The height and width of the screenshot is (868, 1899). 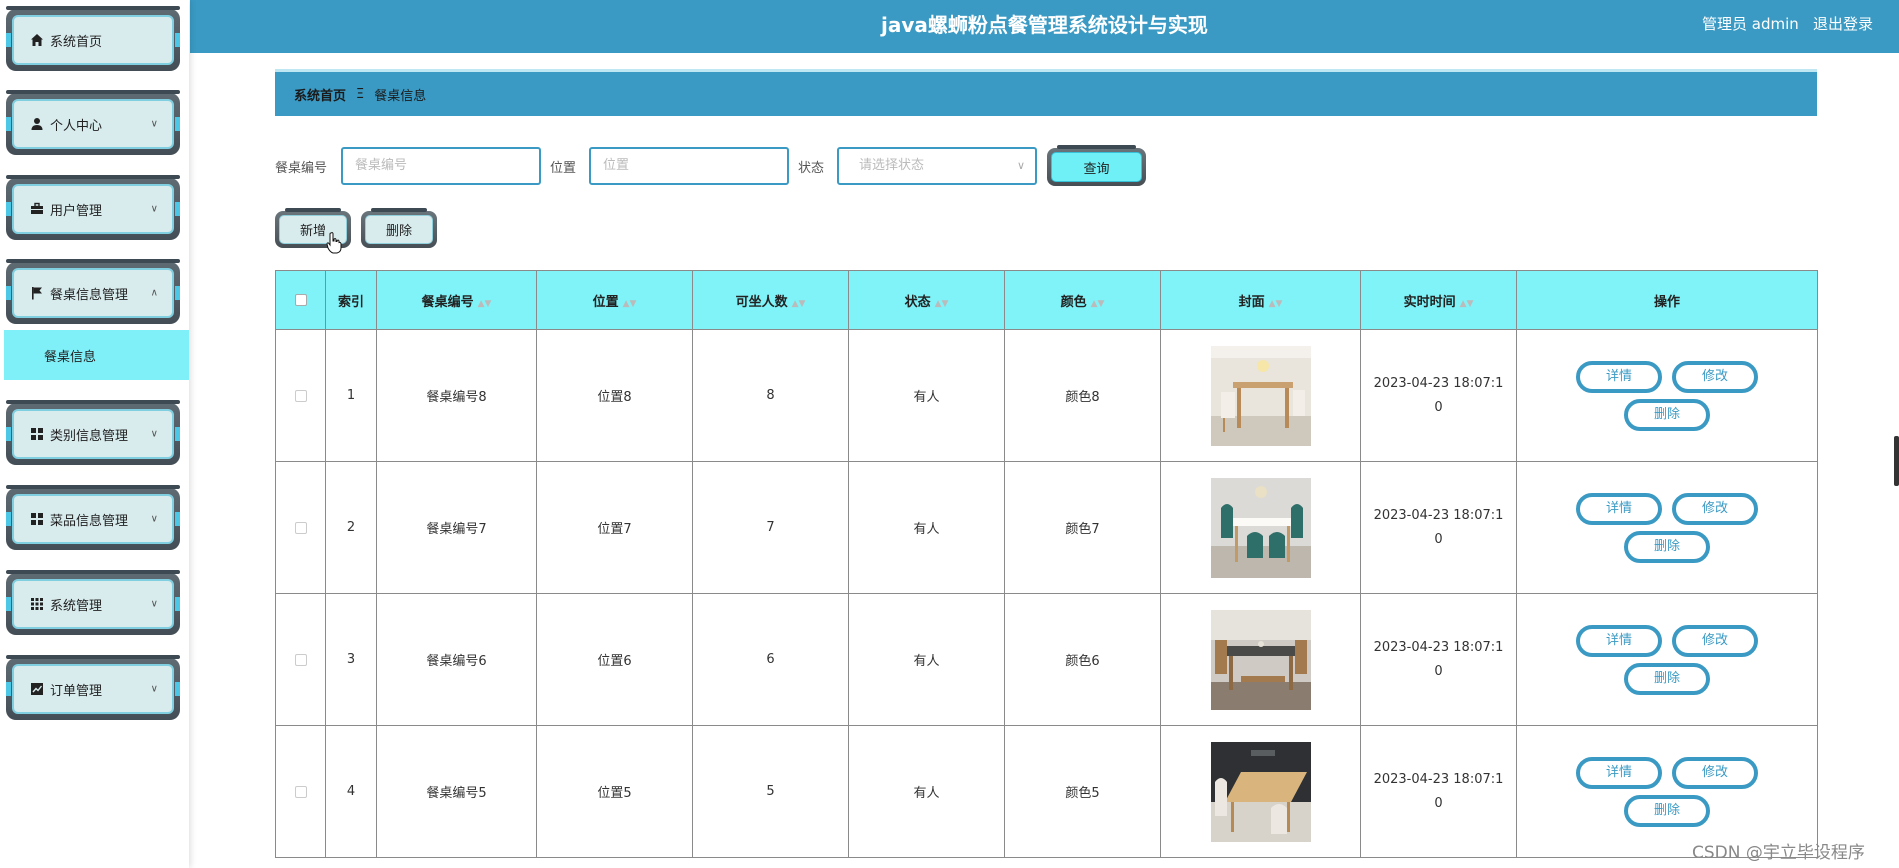 What do you see at coordinates (93, 517) in the screenshot?
I see `sidebar-item-dish-mgmt: 菜品信息管理 ∨` at bounding box center [93, 517].